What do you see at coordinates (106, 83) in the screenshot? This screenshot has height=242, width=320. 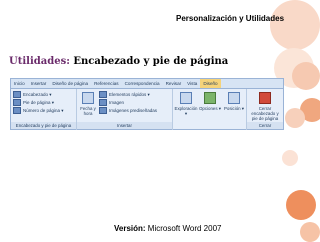 I see `tab-referencias: Referencias` at bounding box center [106, 83].